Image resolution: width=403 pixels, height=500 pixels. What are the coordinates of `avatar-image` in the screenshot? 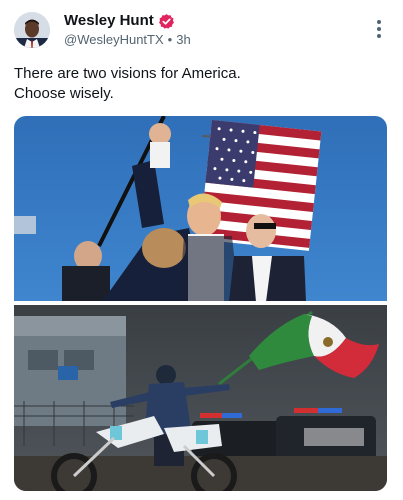 It's located at (32, 30).